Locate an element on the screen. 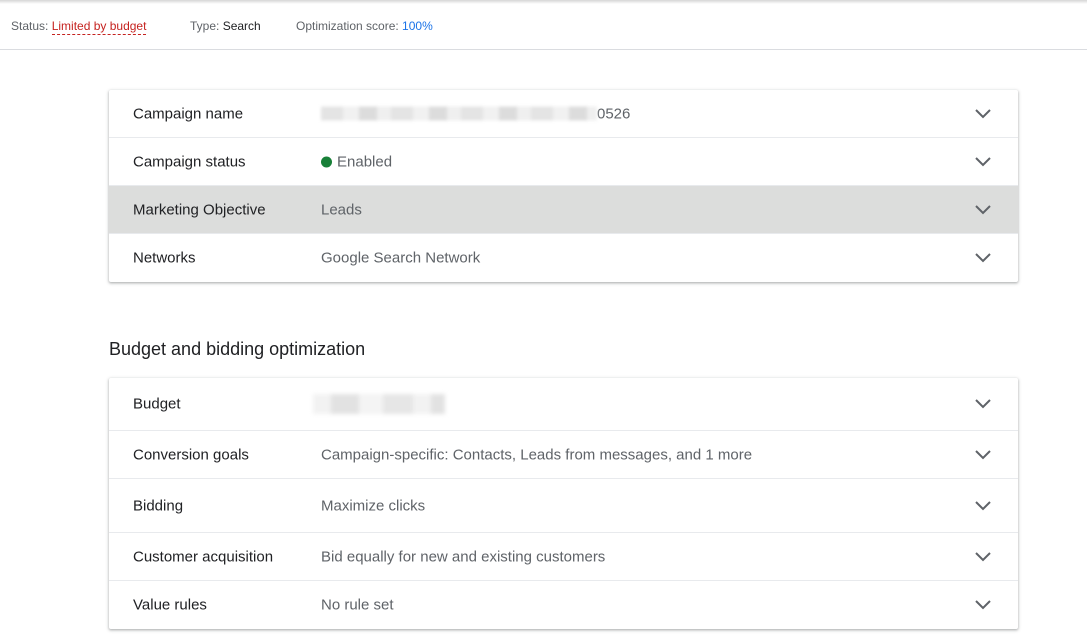 Image resolution: width=1087 pixels, height=644 pixels. setting-label: Campaign name is located at coordinates (188, 113).